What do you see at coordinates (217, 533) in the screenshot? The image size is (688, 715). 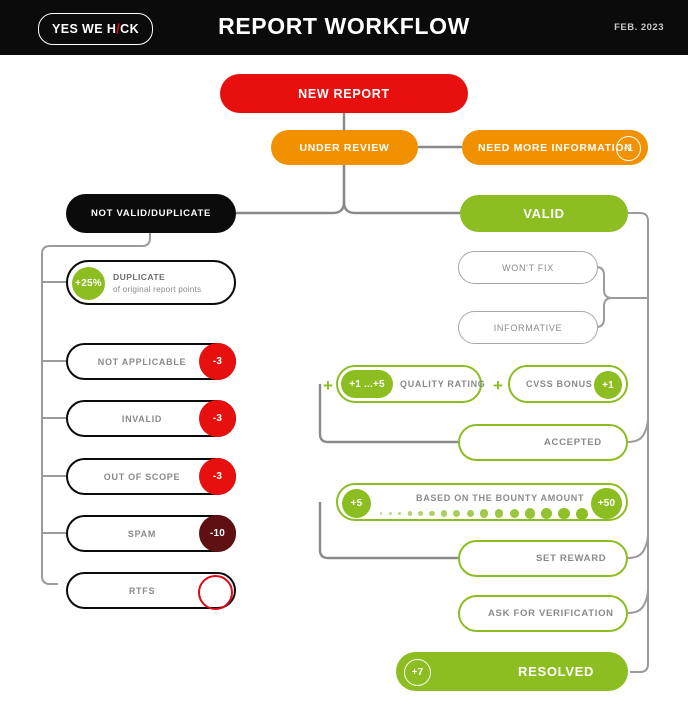 I see `points-badge-spam: -10` at bounding box center [217, 533].